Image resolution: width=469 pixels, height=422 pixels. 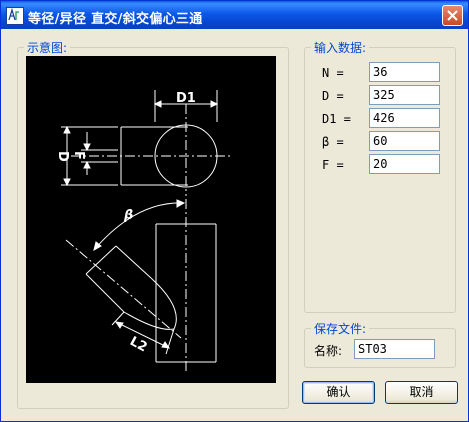 What do you see at coordinates (404, 72) in the screenshot?
I see `n-input: 36` at bounding box center [404, 72].